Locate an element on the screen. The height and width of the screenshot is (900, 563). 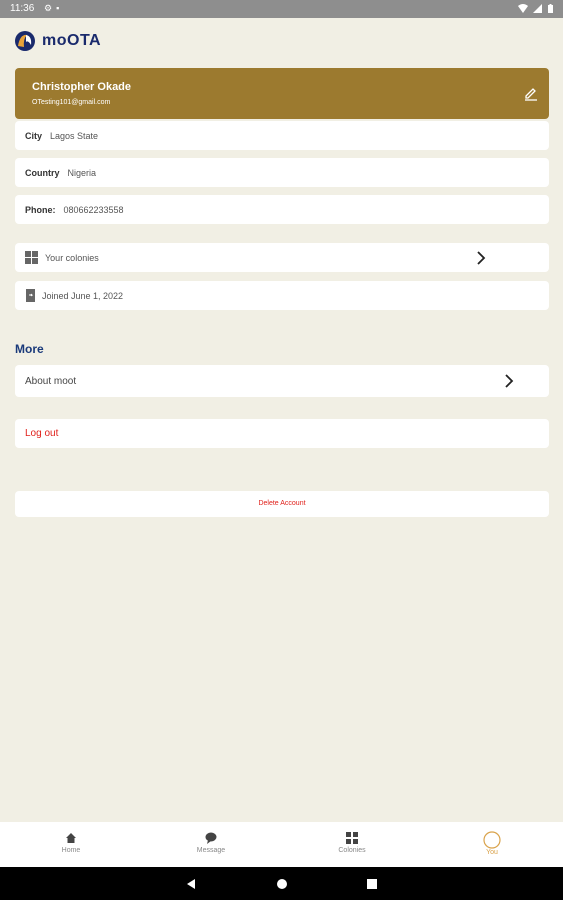
city-row: City Lagos State is located at coordinates (282, 135).